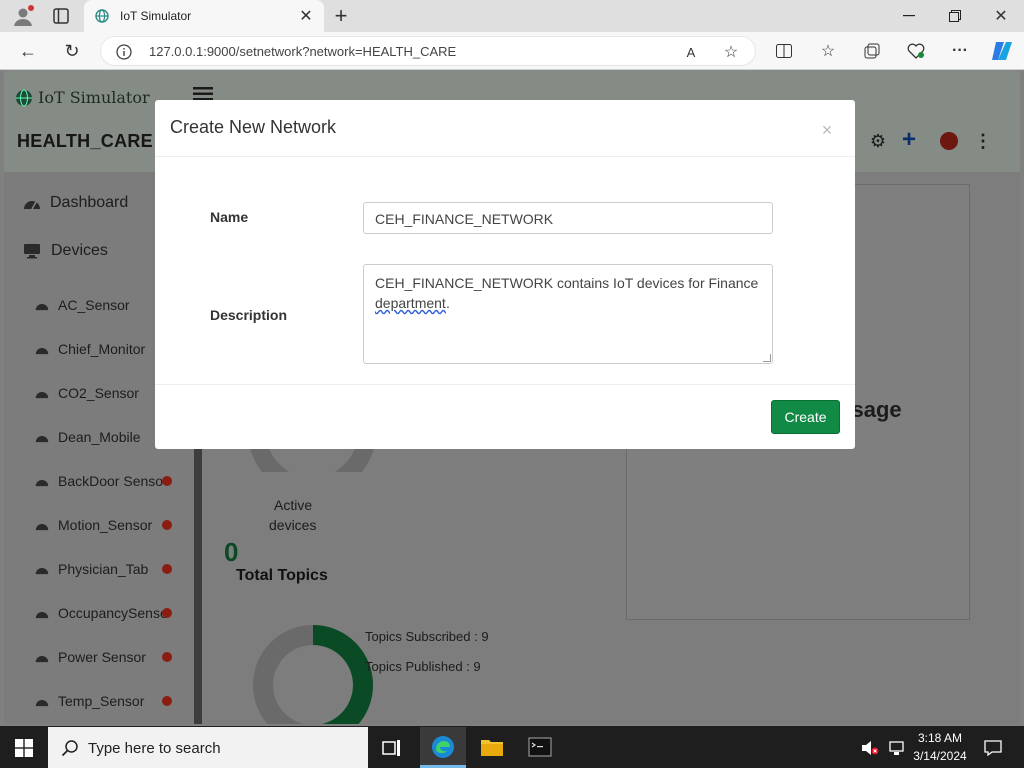 The width and height of the screenshot is (1024, 768). Describe the element at coordinates (1002, 51) in the screenshot. I see `copilot-icon` at that location.